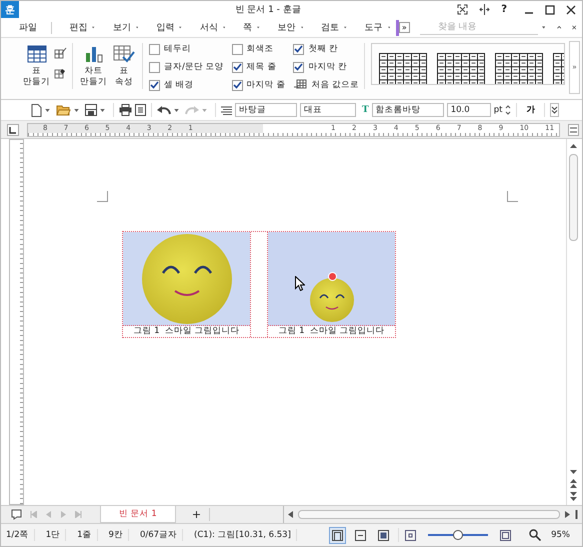 The image size is (583, 547). Describe the element at coordinates (573, 145) in the screenshot. I see `scroll-up-icon` at that location.